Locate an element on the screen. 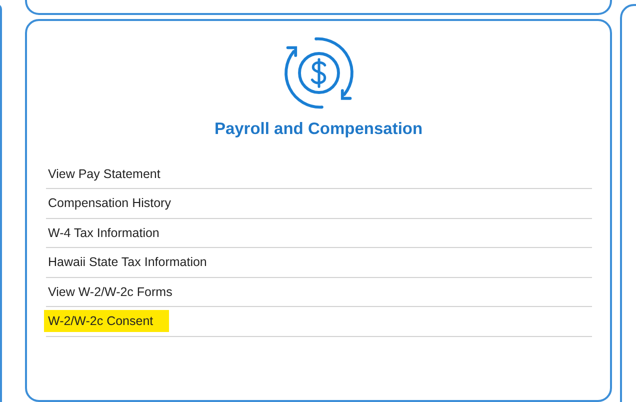  menu-link: View Pay Statement is located at coordinates (110, 173).